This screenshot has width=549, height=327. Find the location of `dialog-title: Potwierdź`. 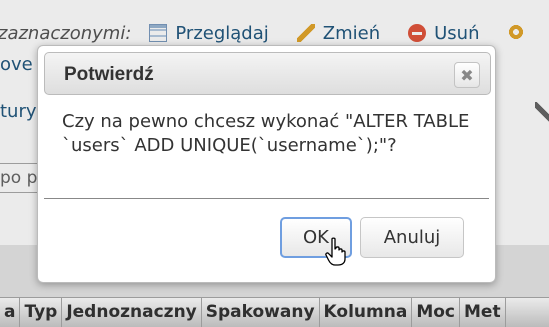

dialog-title: Potwierdź is located at coordinates (109, 74).